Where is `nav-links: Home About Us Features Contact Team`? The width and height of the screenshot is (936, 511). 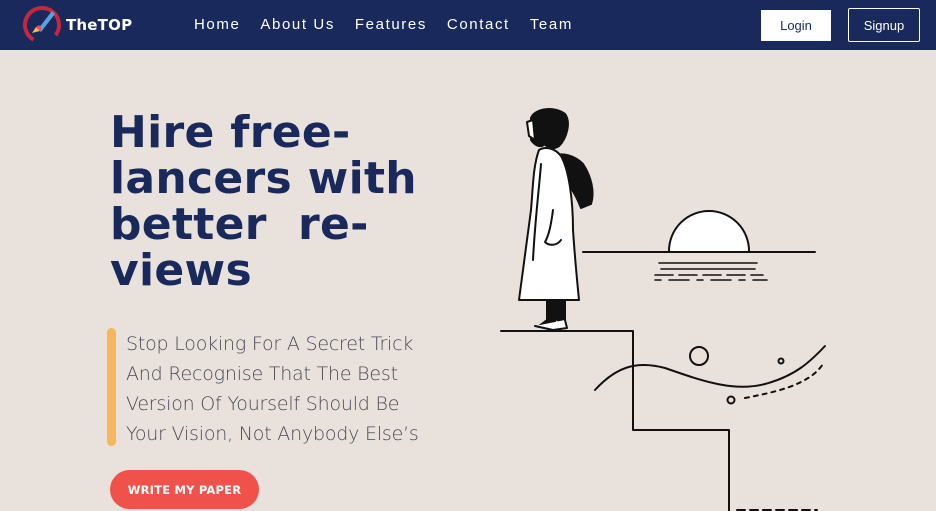 nav-links: Home About Us Features Contact Team is located at coordinates (393, 24).